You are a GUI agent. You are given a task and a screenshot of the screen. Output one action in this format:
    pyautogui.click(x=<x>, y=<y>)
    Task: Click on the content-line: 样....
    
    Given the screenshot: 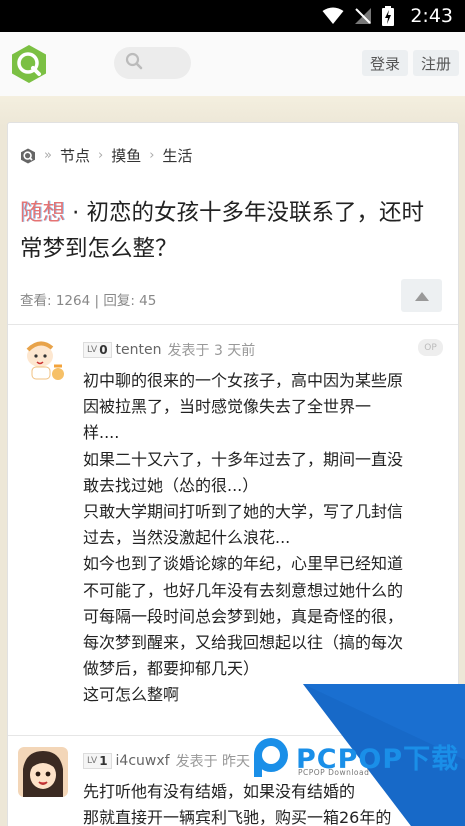 What is the action you would take?
    pyautogui.click(x=101, y=433)
    